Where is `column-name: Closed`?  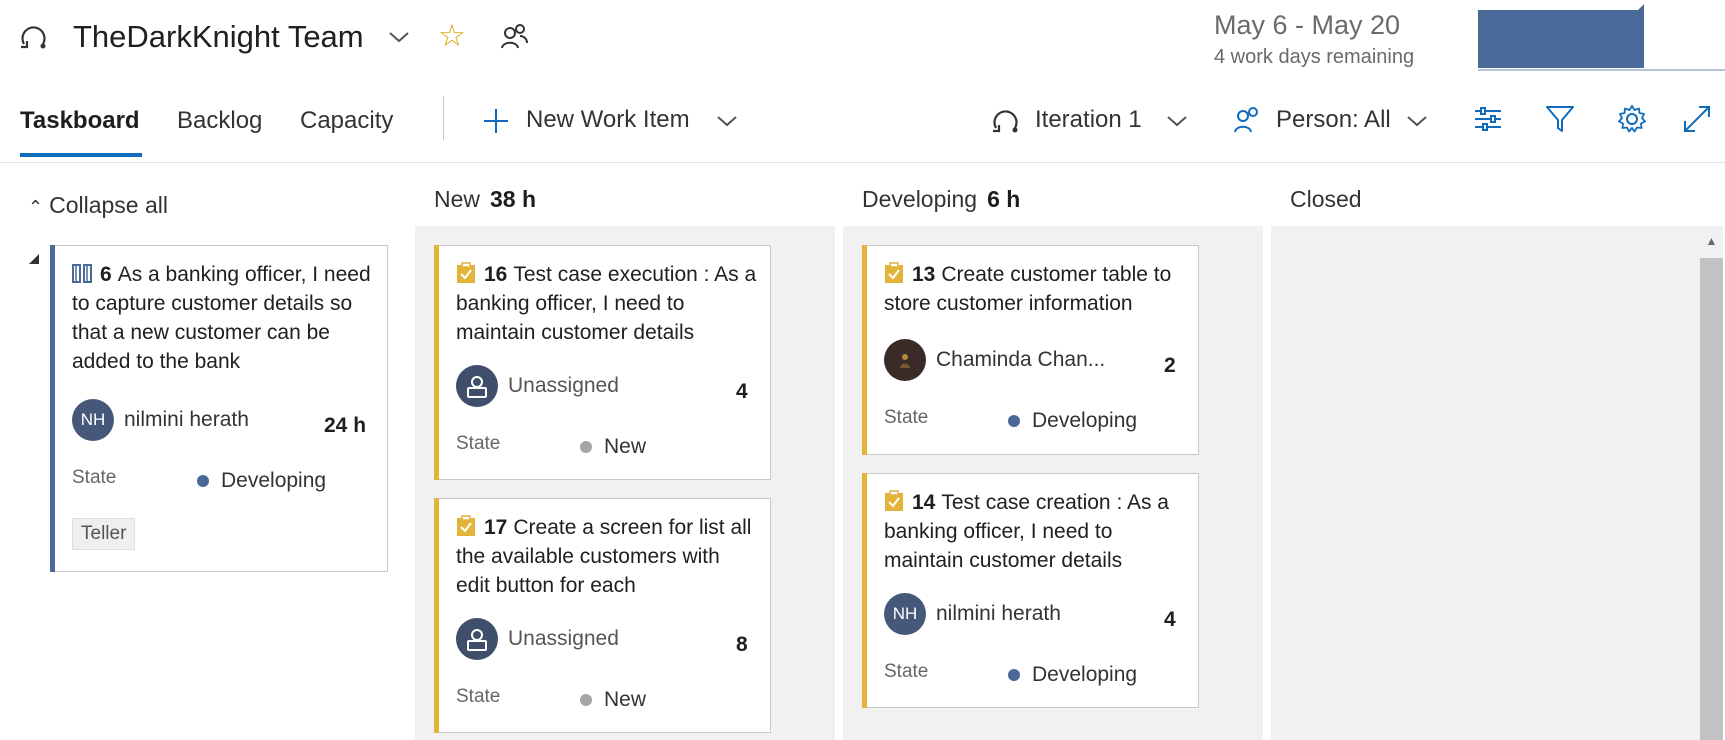 column-name: Closed is located at coordinates (1326, 199).